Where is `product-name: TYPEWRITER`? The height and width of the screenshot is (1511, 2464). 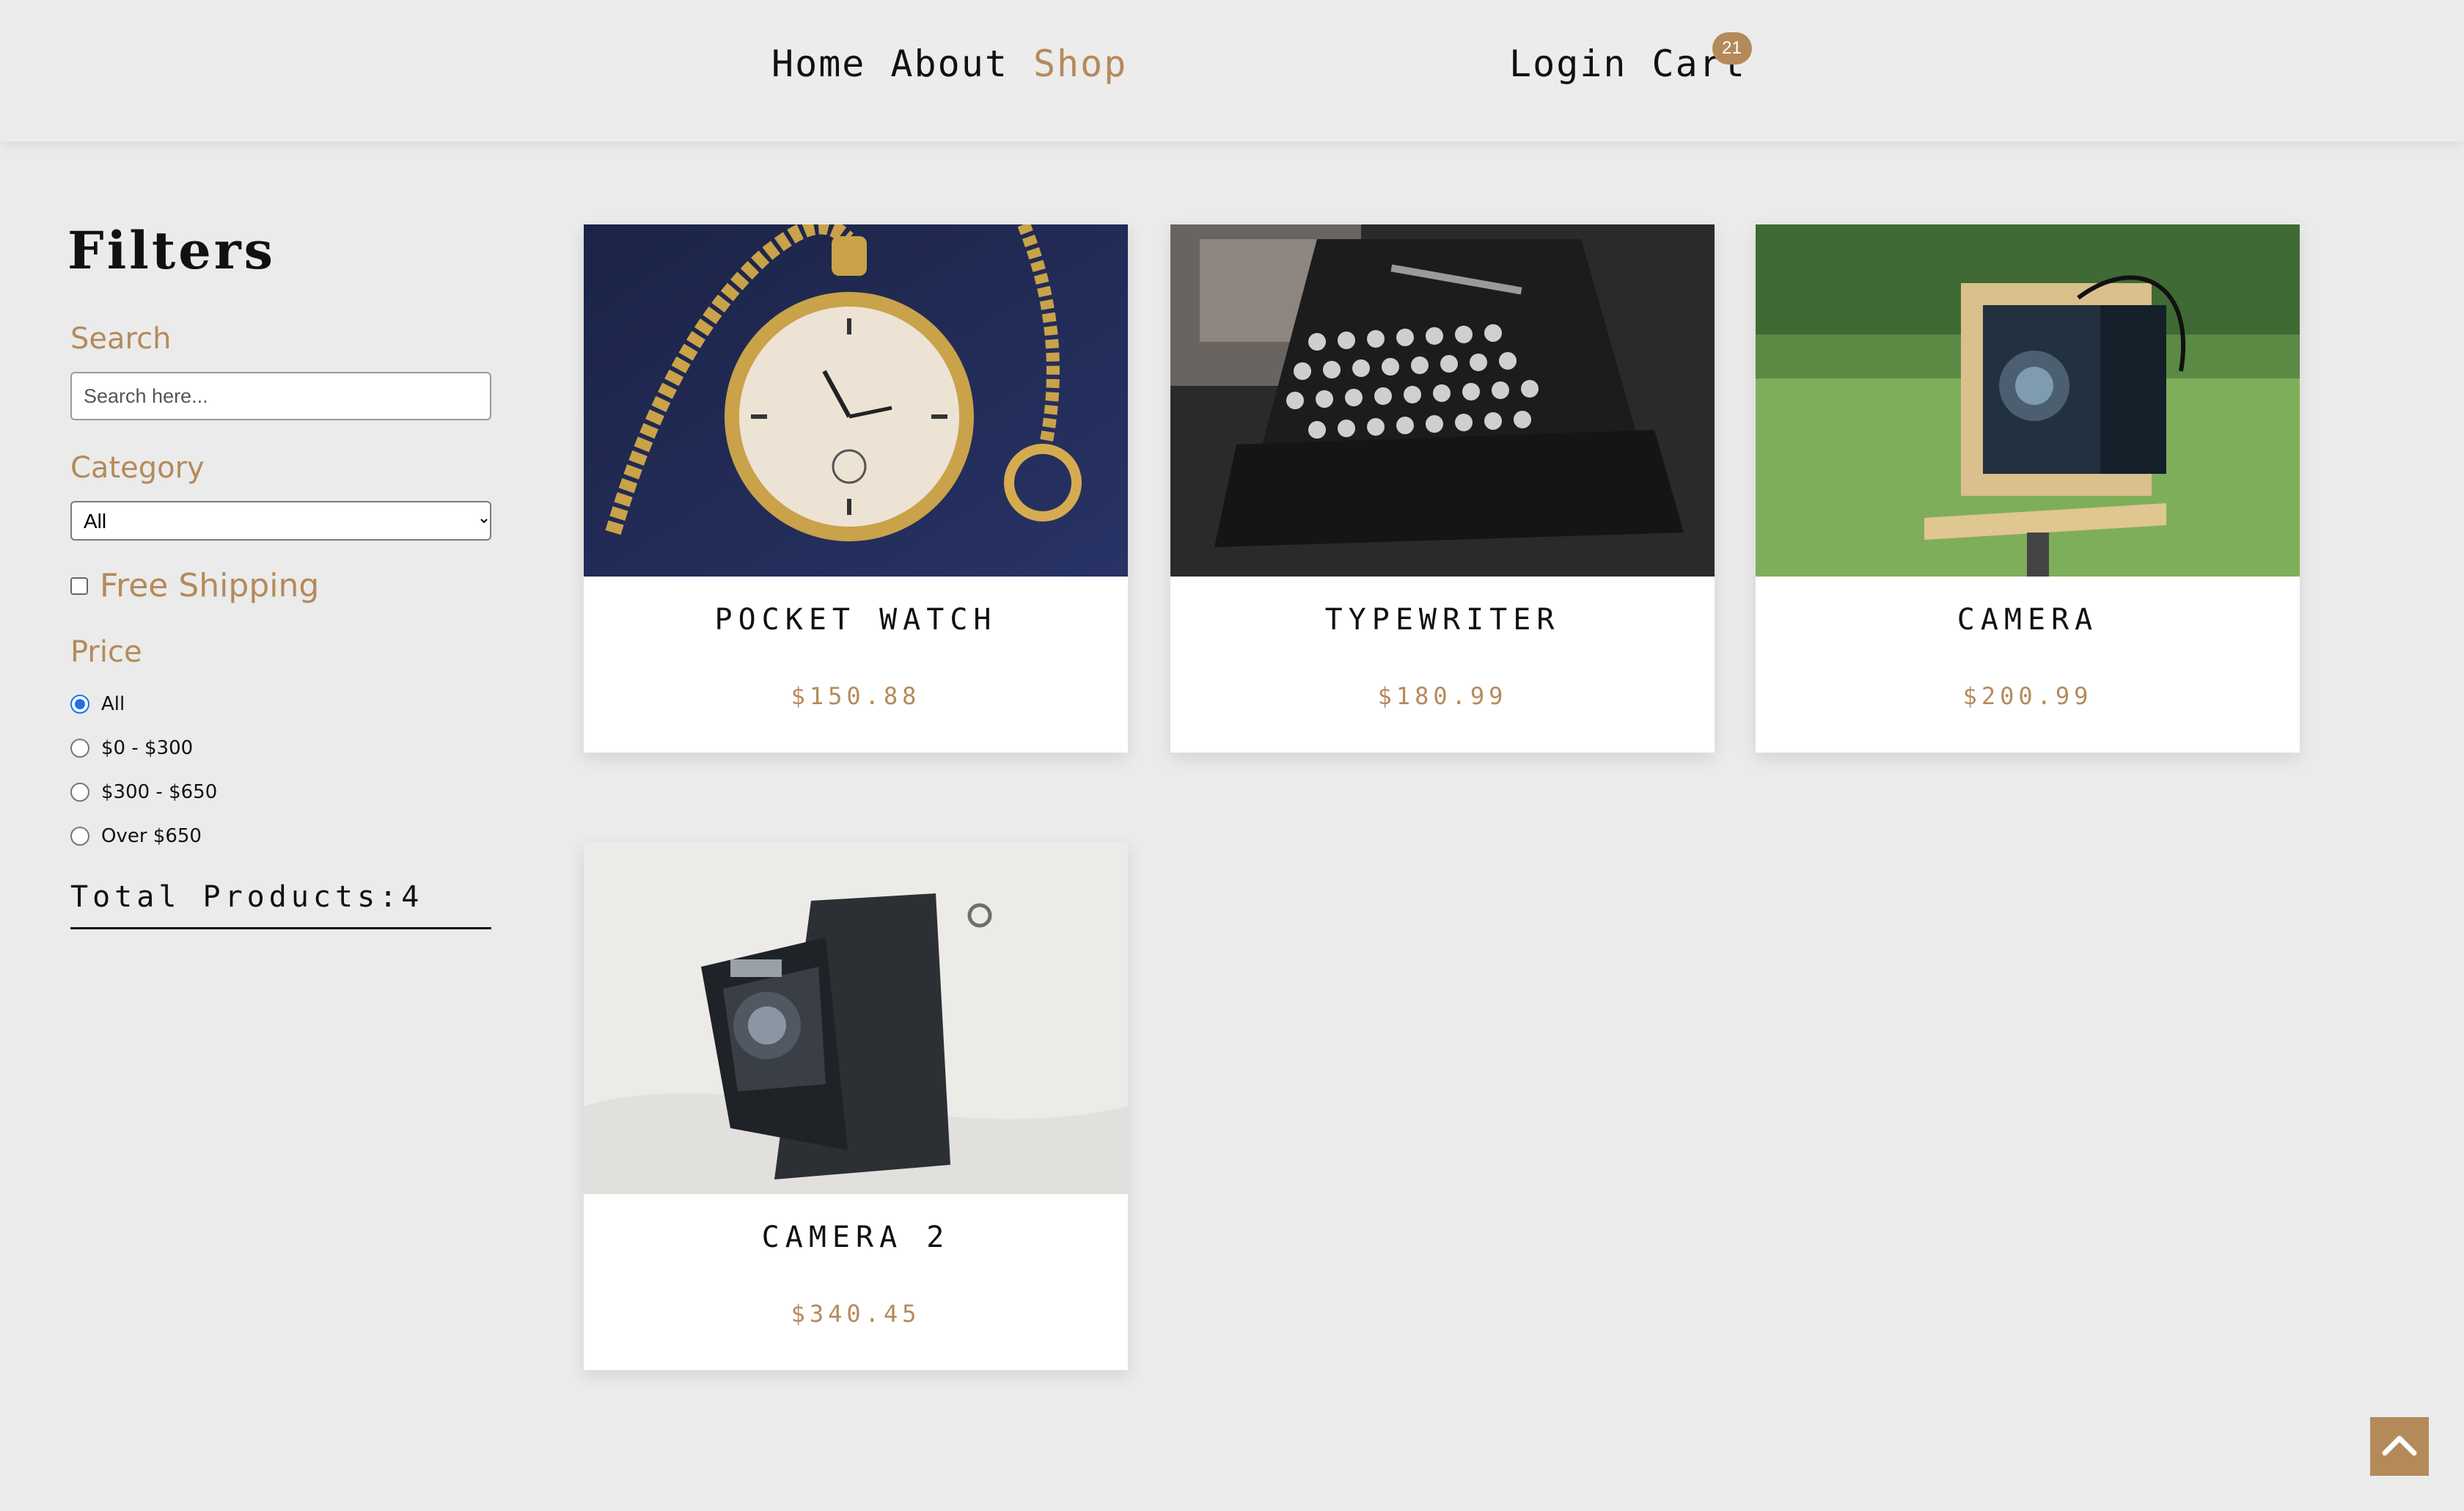 product-name: TYPEWRITER is located at coordinates (1442, 620).